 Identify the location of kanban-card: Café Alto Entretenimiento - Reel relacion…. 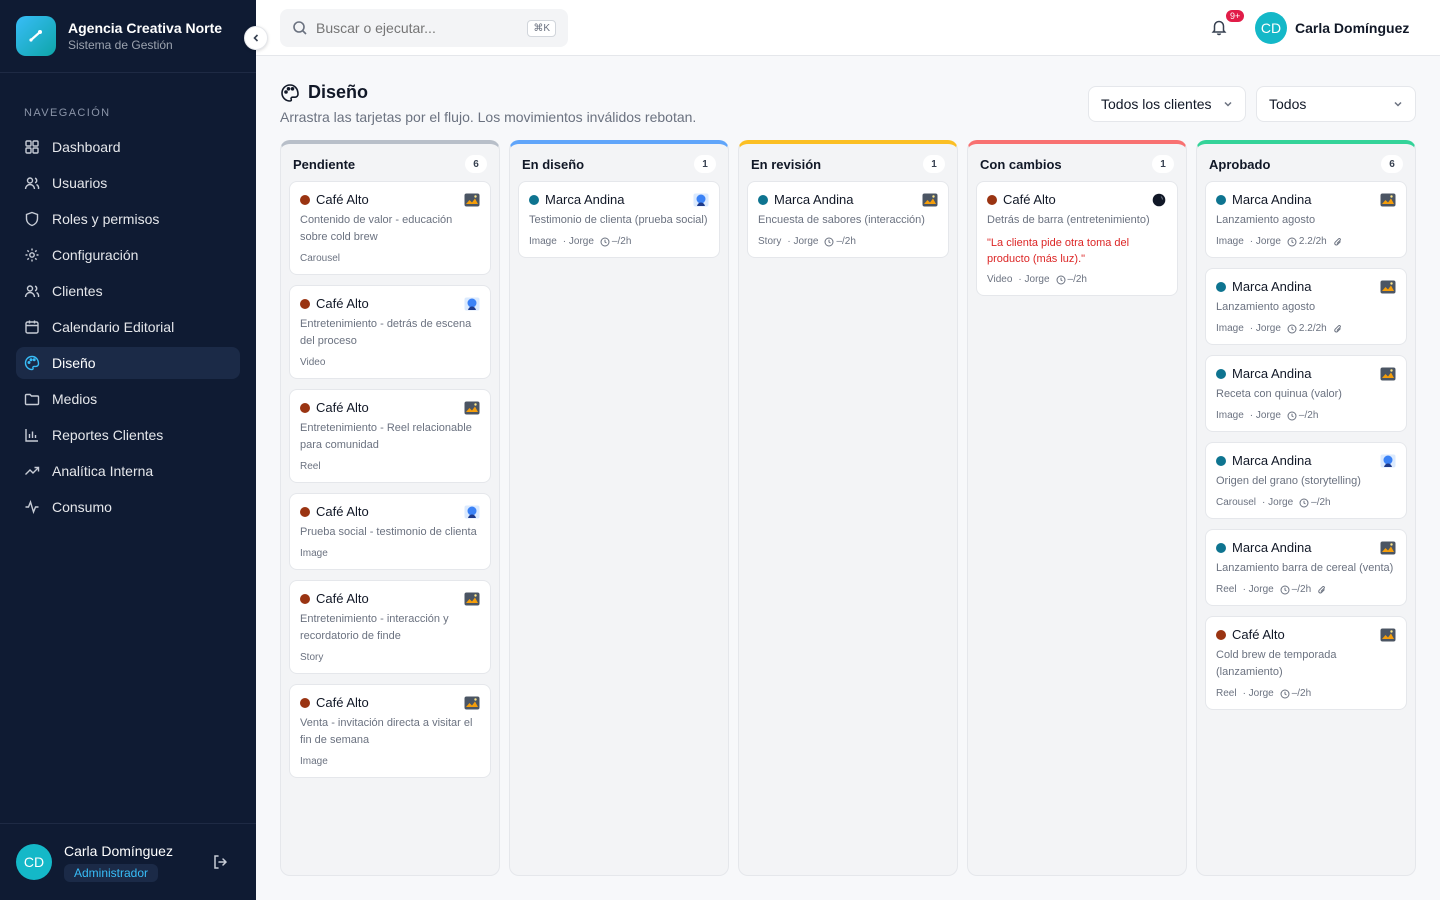
(390, 436).